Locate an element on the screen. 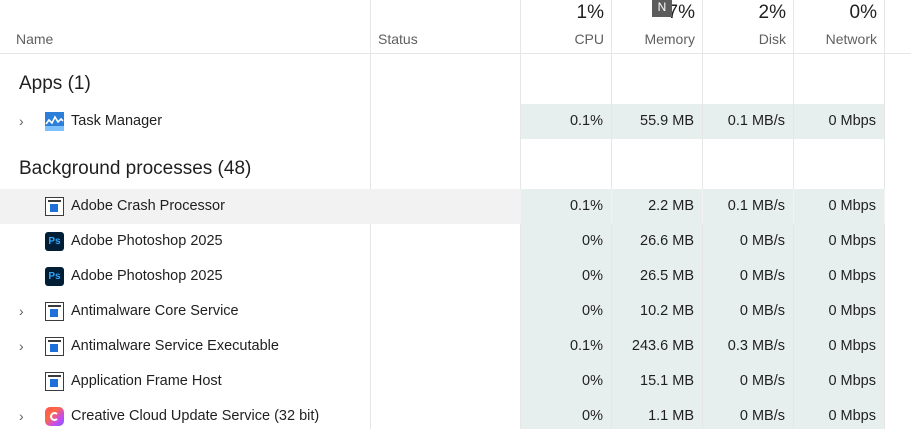 The image size is (911, 429). group-heading-apps: Apps (1) is located at coordinates (55, 83).